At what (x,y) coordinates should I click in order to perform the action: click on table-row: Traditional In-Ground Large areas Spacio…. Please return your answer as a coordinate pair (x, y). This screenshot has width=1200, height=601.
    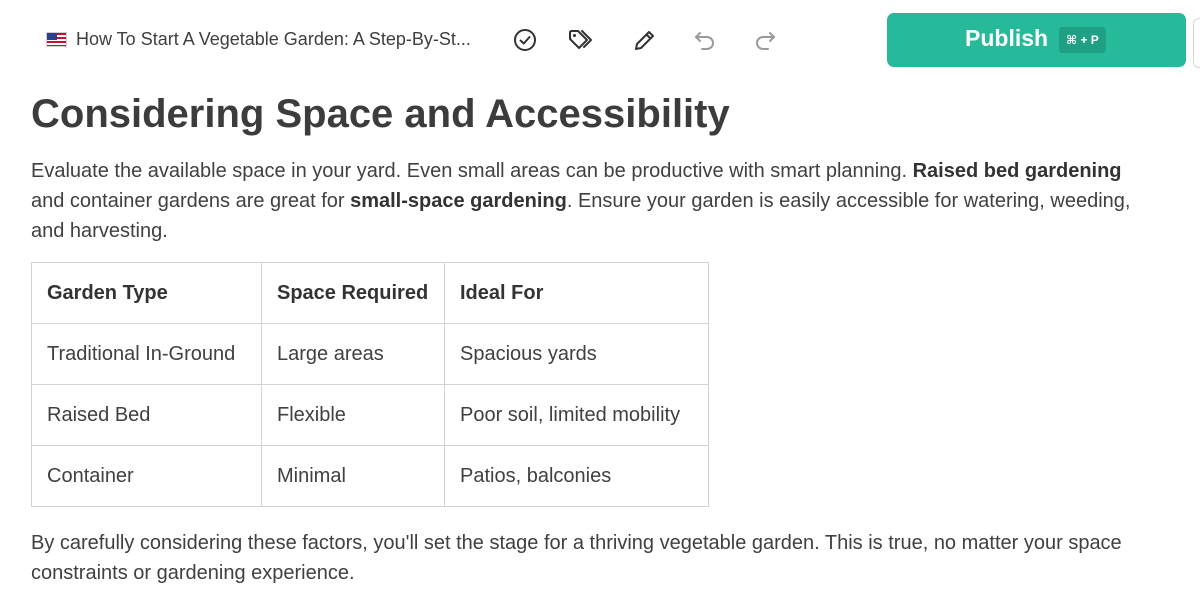
    Looking at the image, I should click on (370, 354).